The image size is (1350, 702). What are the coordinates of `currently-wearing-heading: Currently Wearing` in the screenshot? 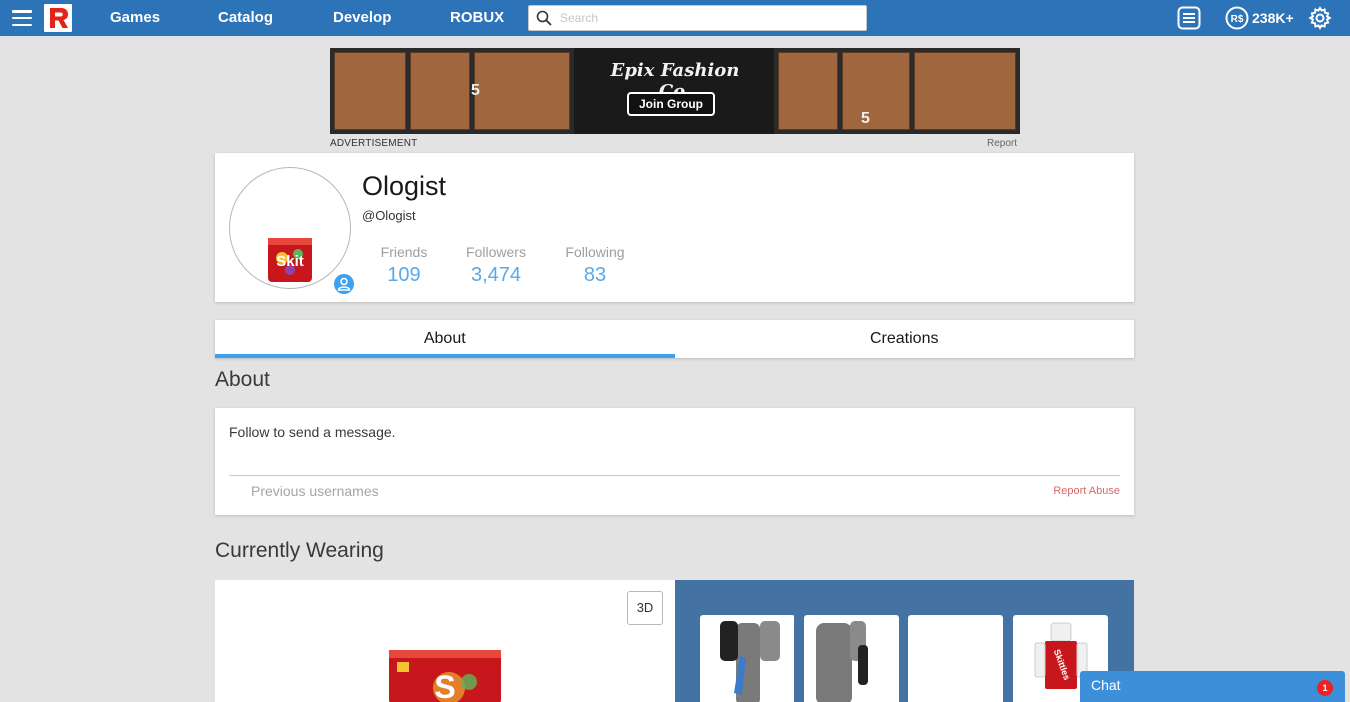 It's located at (299, 550).